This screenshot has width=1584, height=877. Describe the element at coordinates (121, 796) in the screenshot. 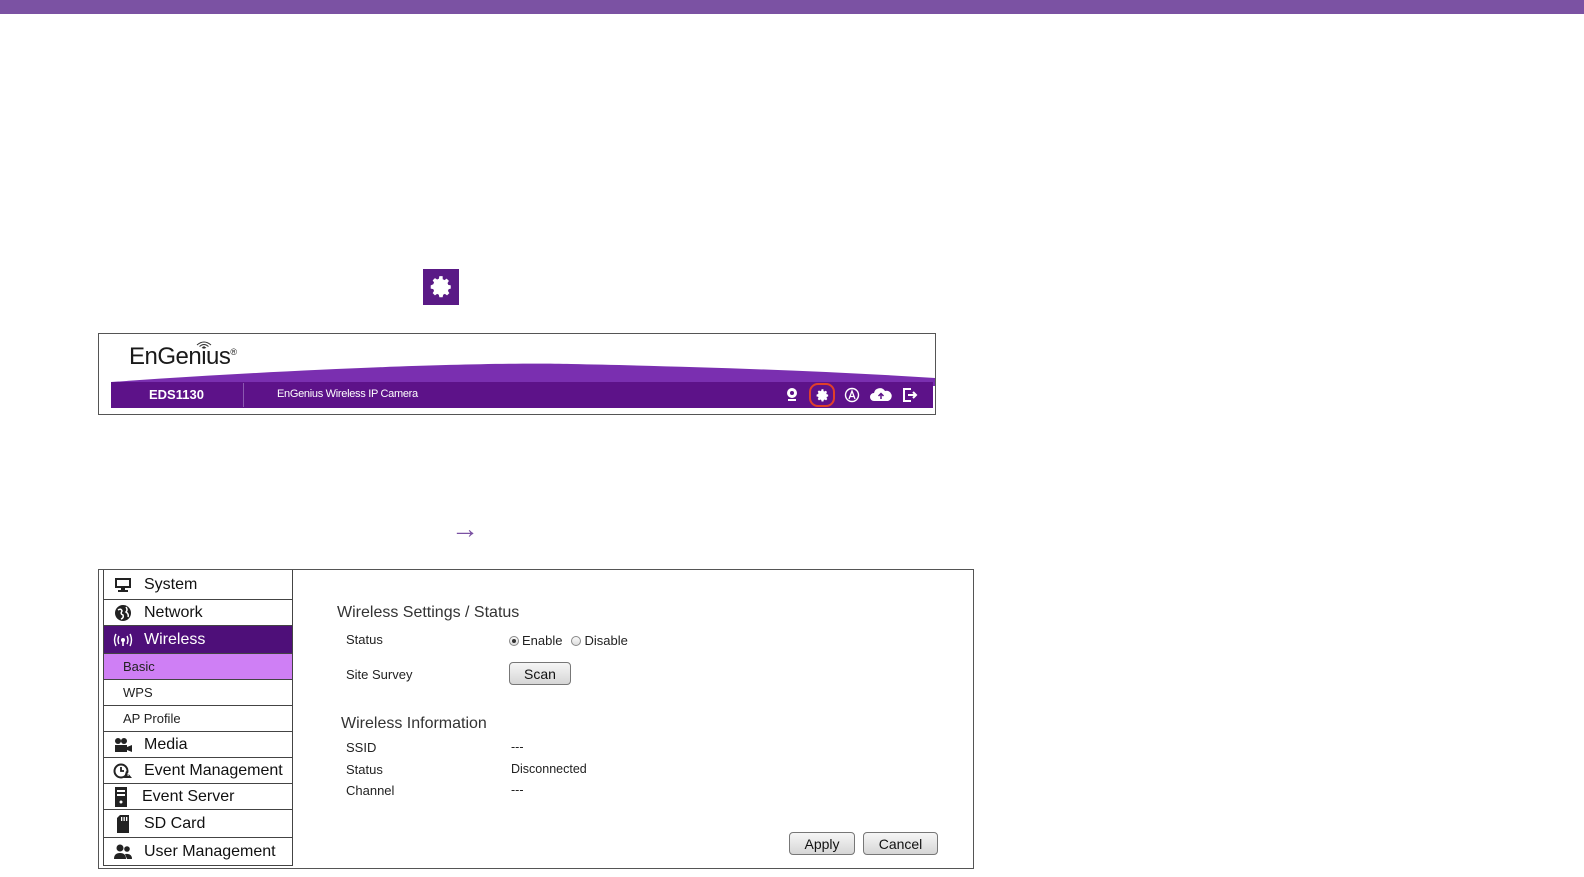

I see `server-icon` at that location.